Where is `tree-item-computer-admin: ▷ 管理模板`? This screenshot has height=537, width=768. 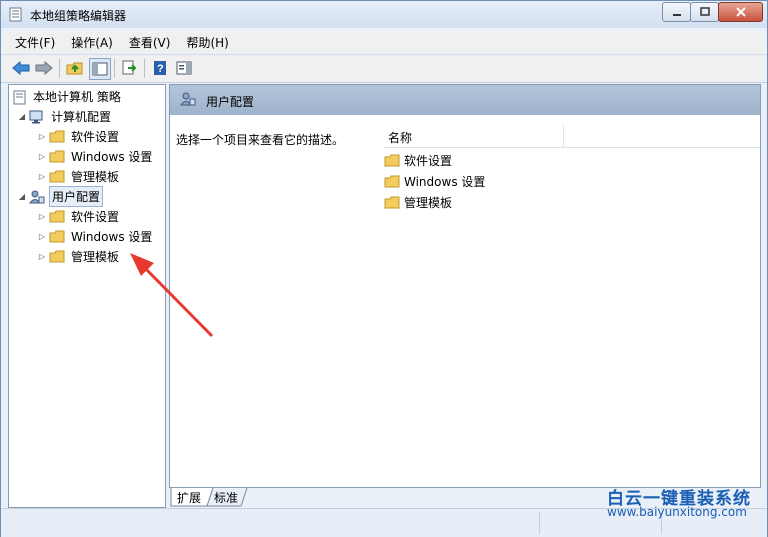
tree-item-computer-admin: ▷ 管理模板 is located at coordinates (79, 176).